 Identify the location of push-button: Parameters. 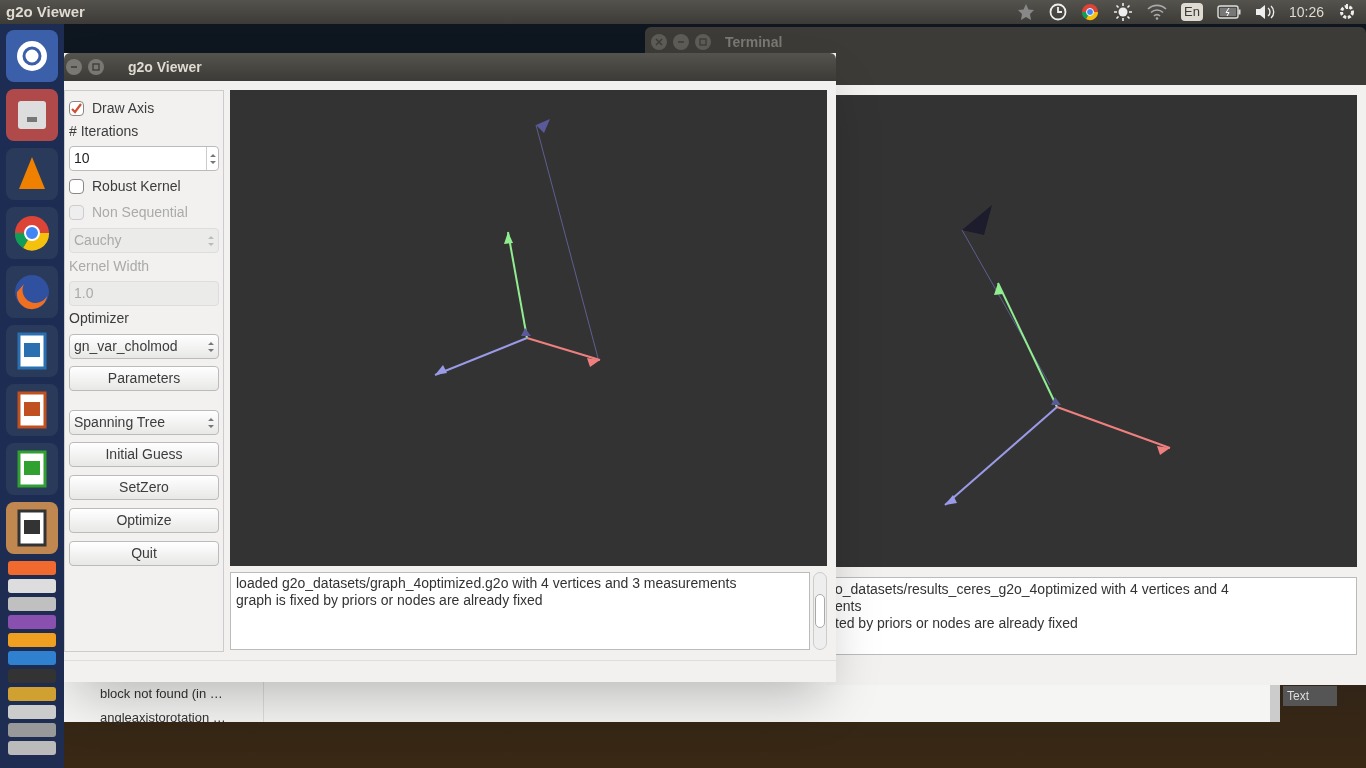
(144, 378).